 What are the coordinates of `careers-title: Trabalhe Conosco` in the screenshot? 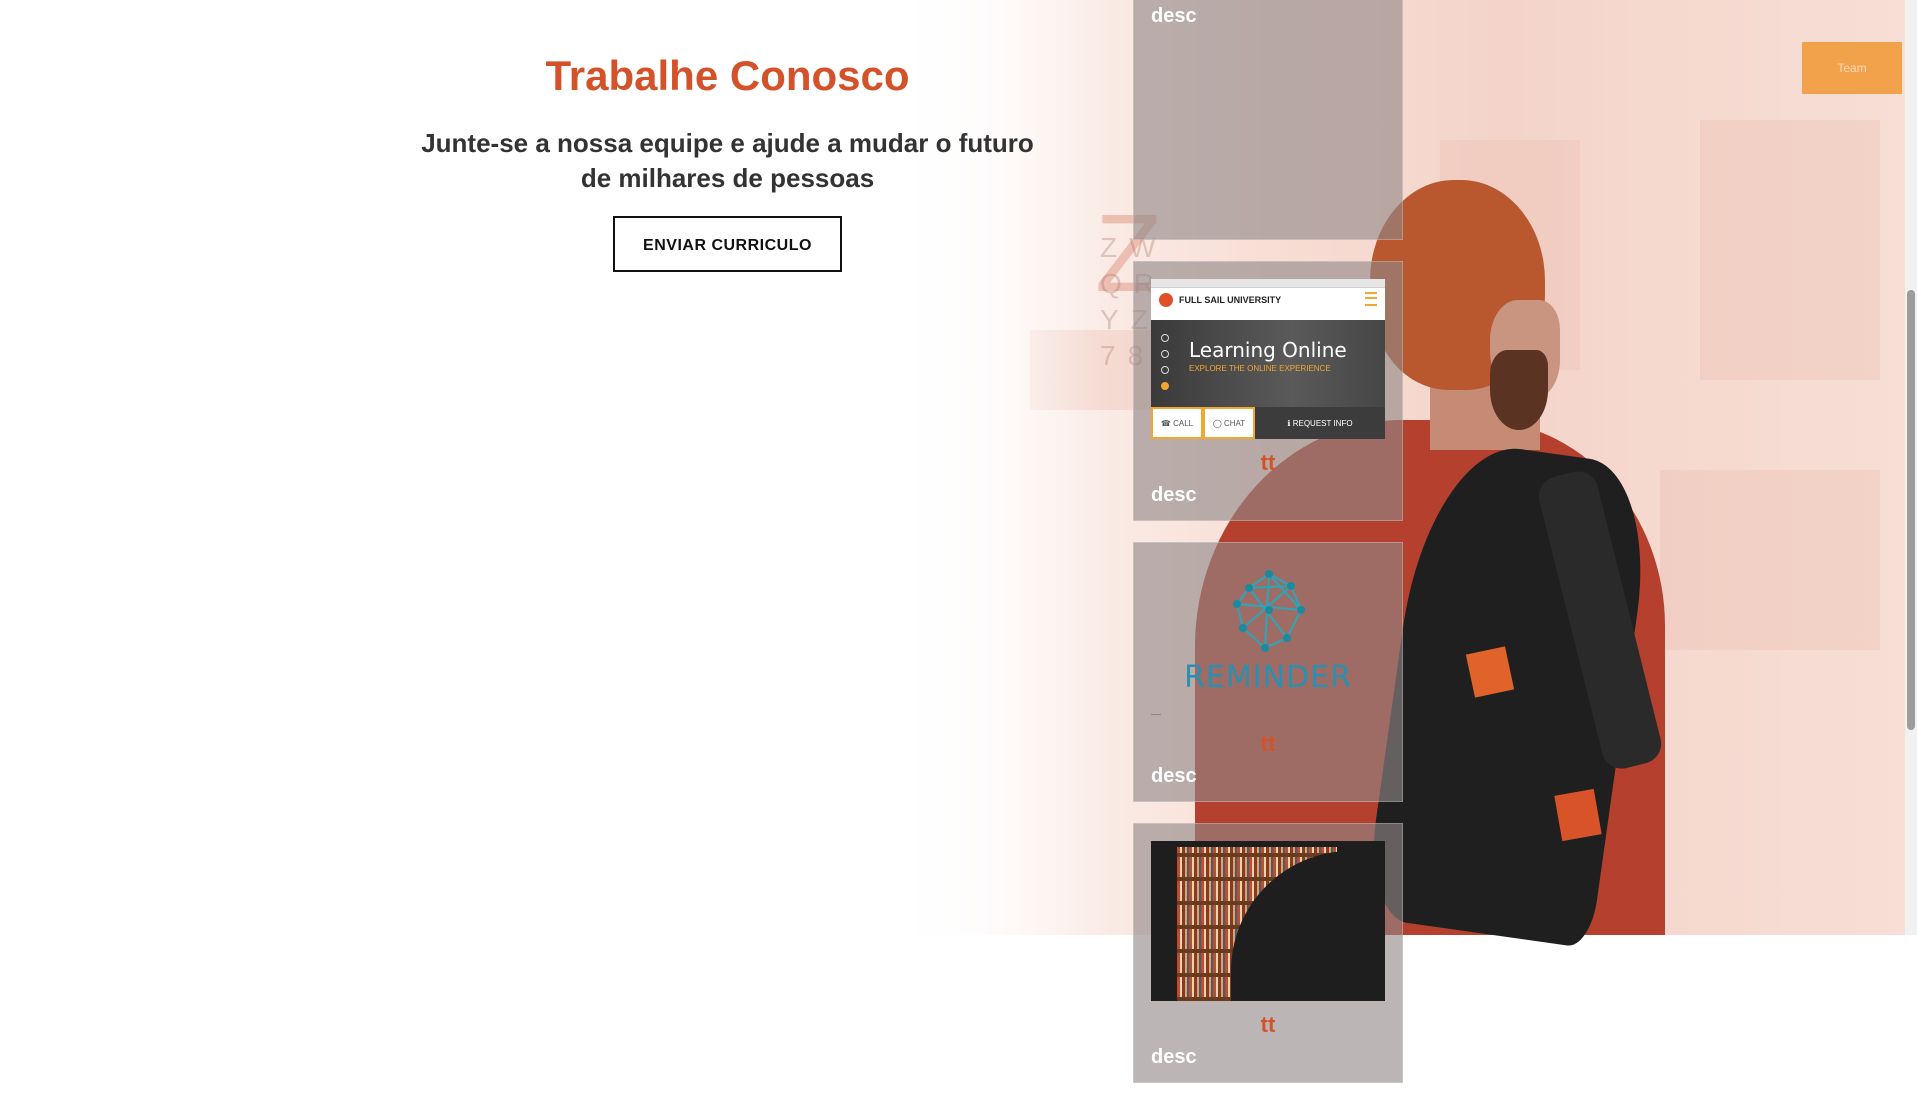 It's located at (727, 75).